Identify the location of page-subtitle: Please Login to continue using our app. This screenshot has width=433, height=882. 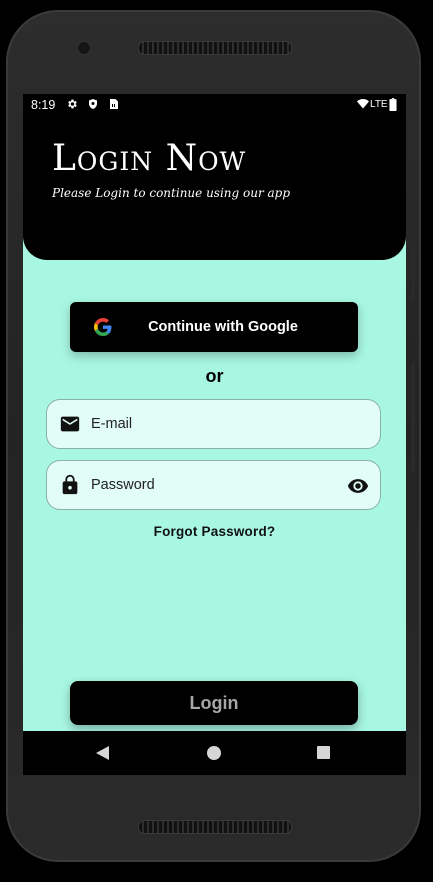
(171, 193).